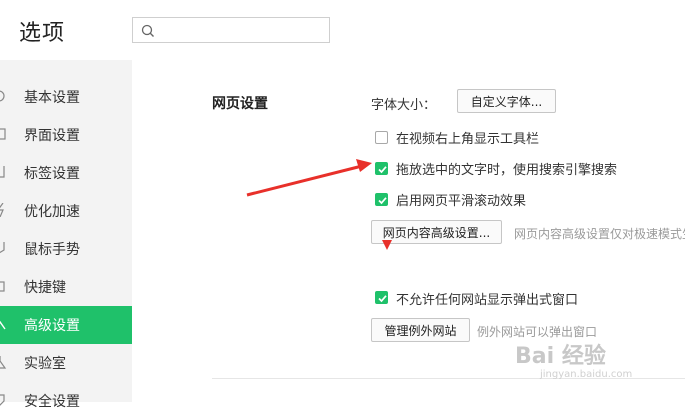  I want to click on sidebar-item-interface: 界面设置, so click(66, 135).